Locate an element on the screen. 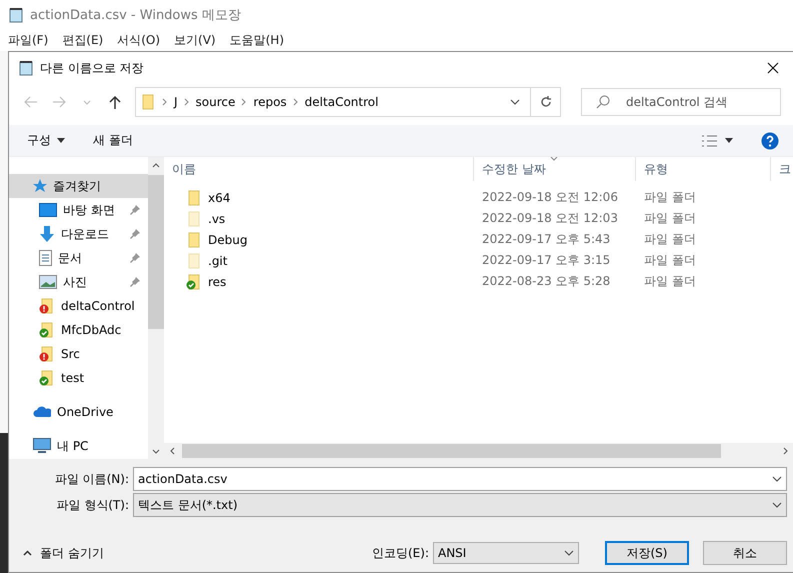 The image size is (793, 573). folder-error-icon is located at coordinates (47, 306).